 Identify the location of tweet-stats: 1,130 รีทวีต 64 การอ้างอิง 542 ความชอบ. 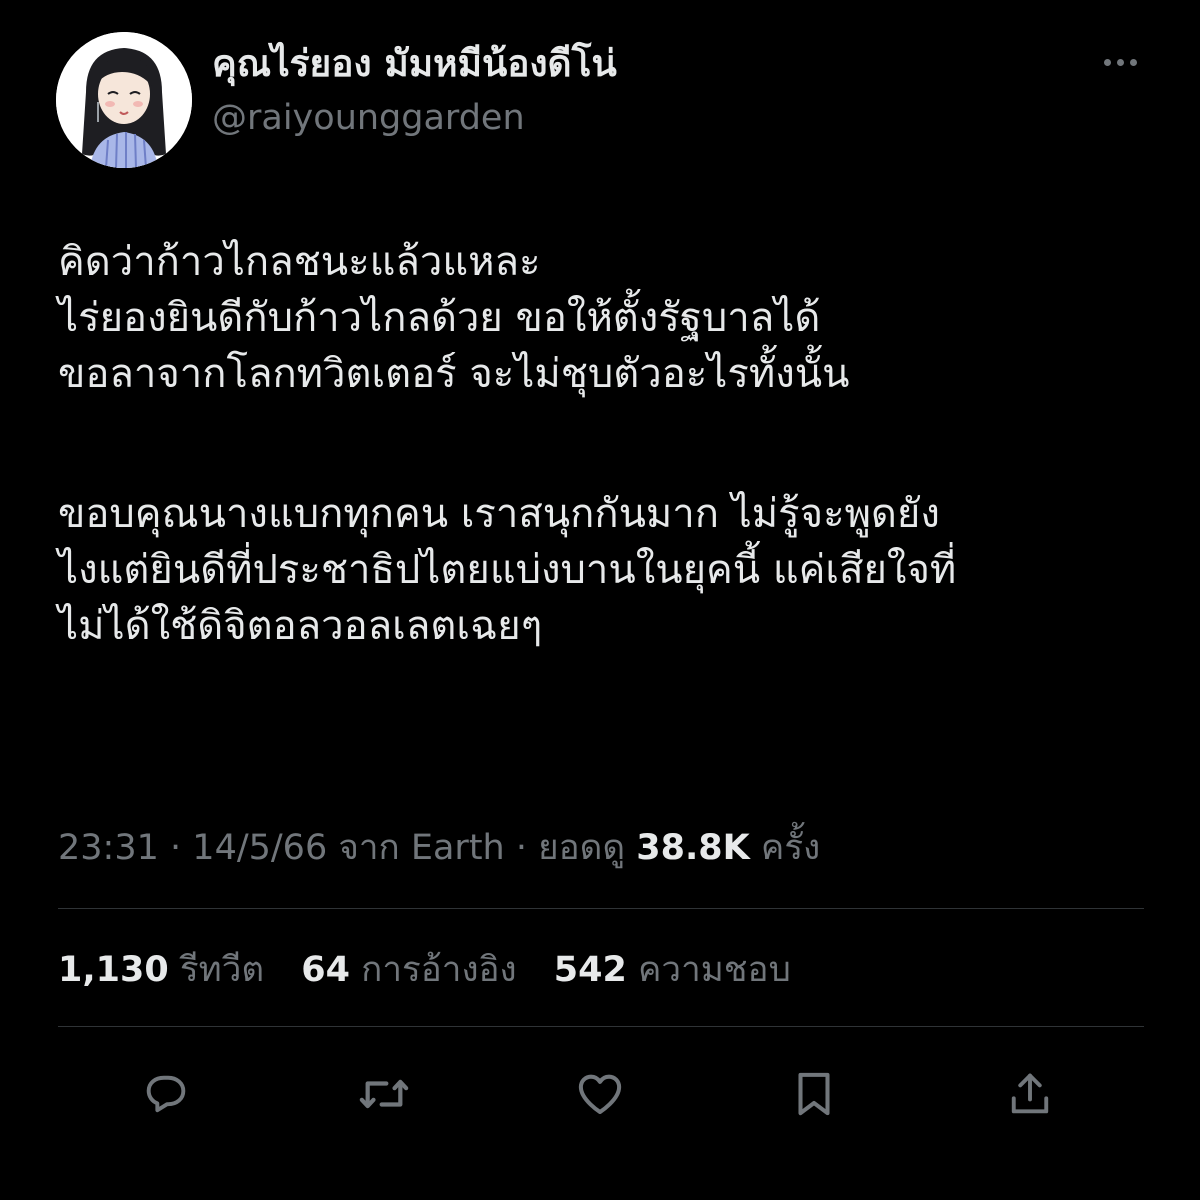
(437, 970).